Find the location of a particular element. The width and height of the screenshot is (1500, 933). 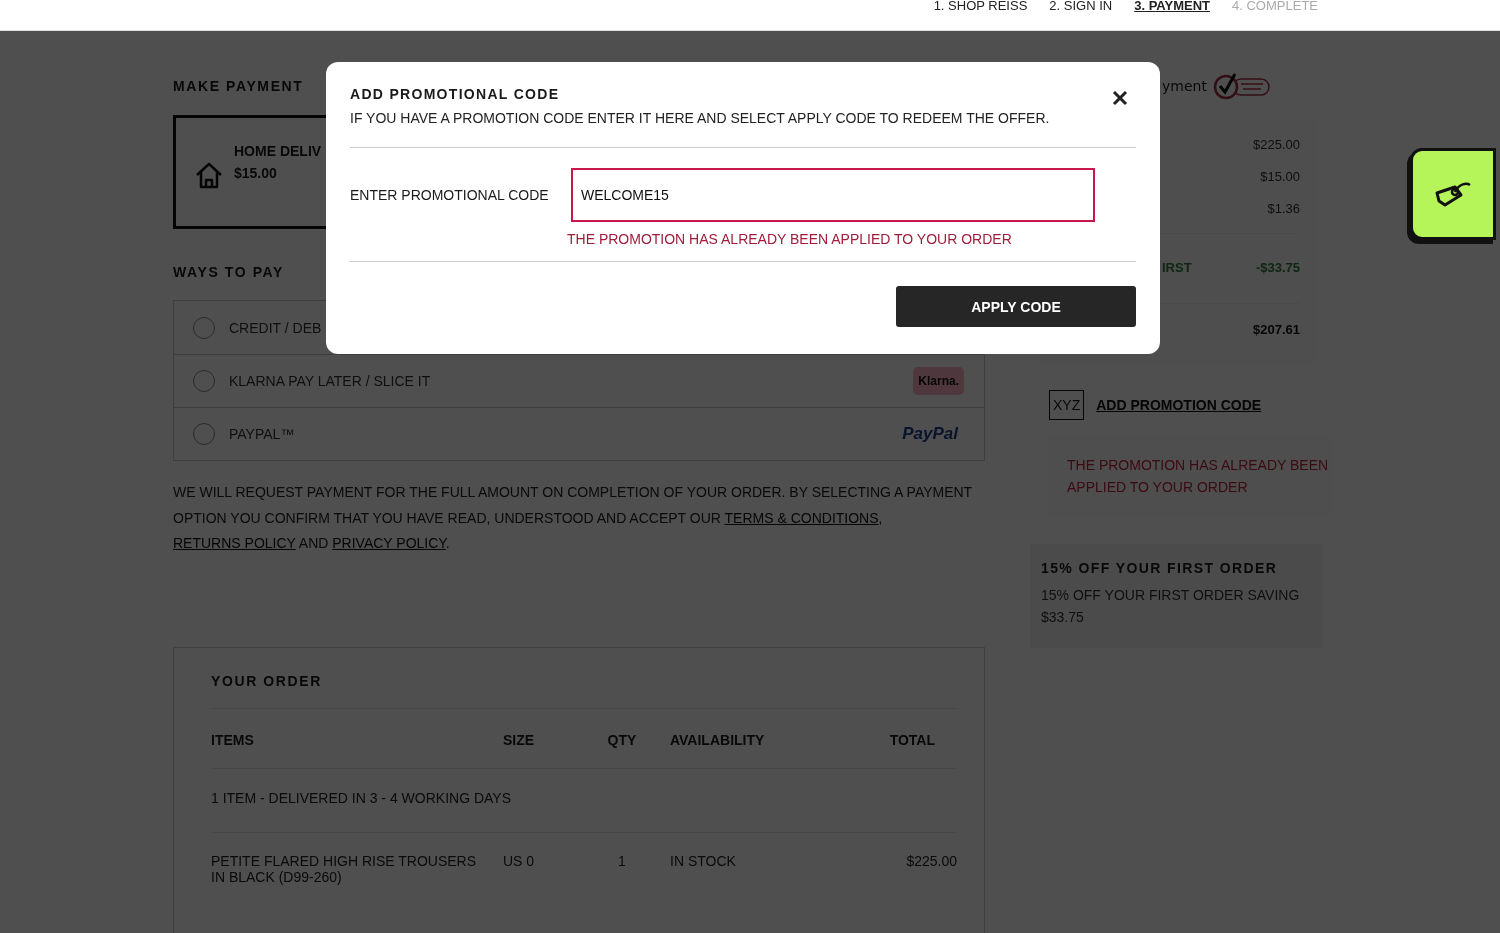

field-label: ENTER PROMOTIONAL CODE is located at coordinates (450, 195).